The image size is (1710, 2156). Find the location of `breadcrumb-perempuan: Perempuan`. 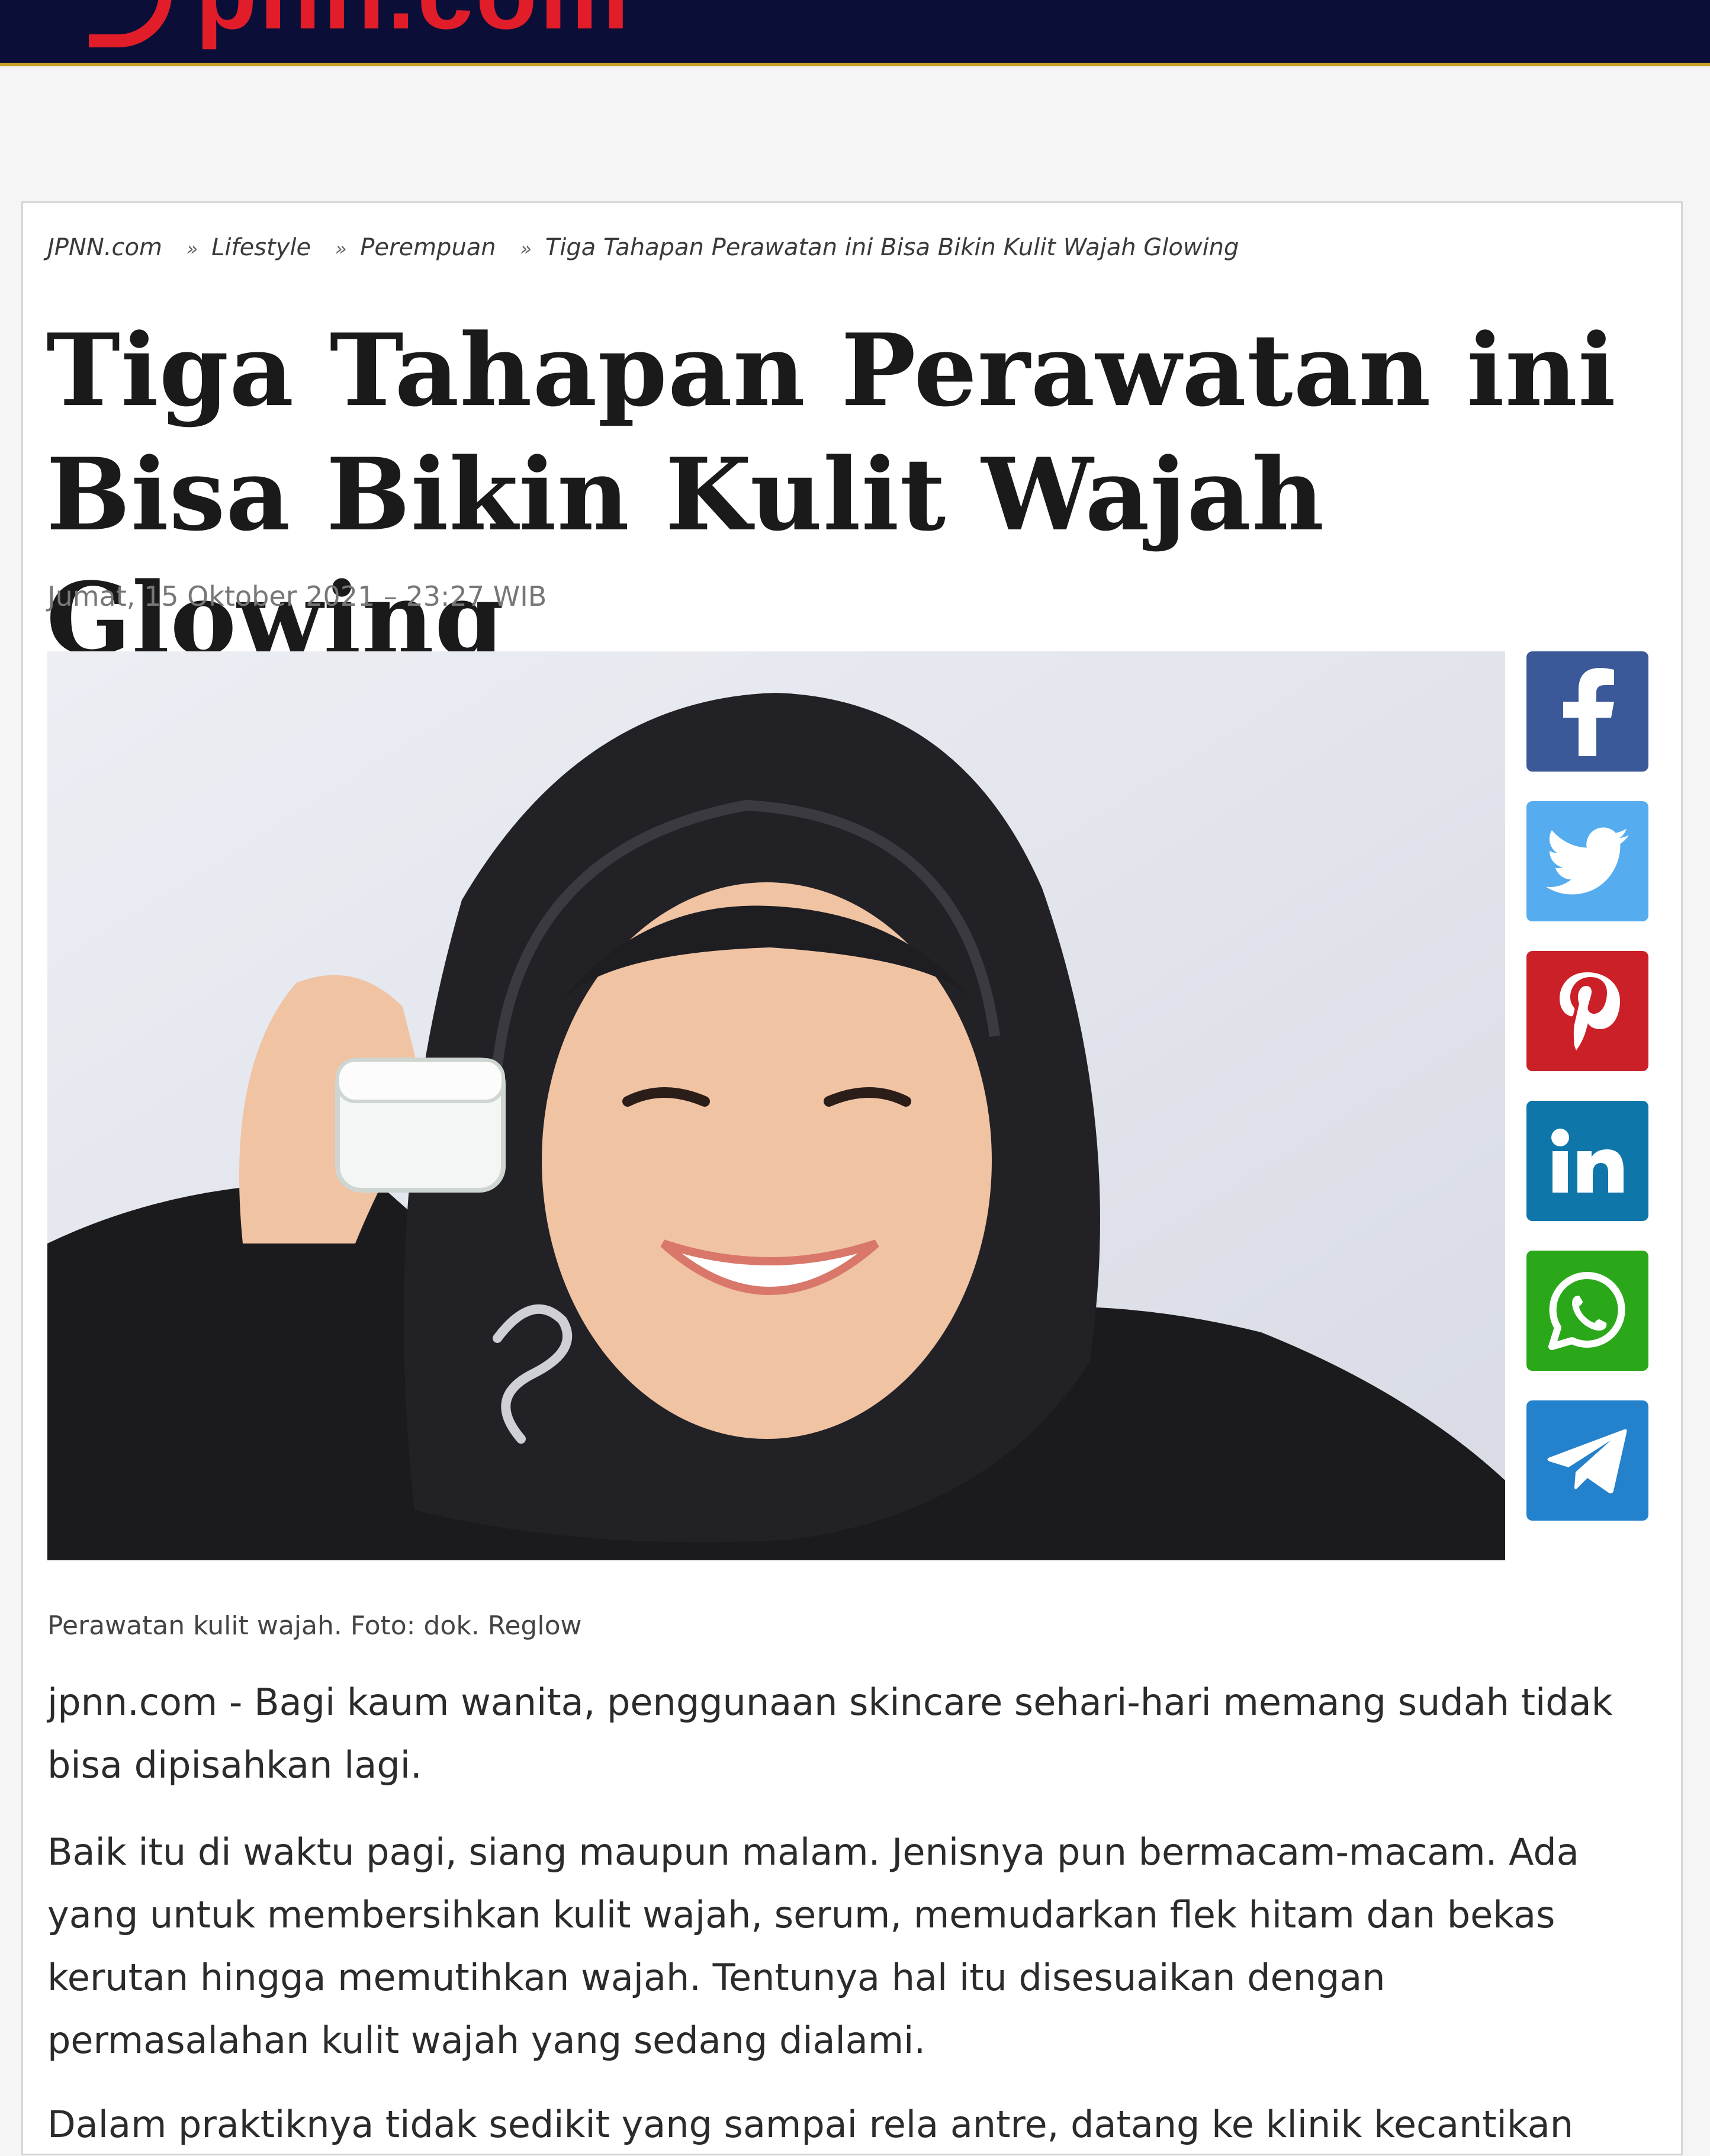

breadcrumb-perempuan: Perempuan is located at coordinates (428, 247).